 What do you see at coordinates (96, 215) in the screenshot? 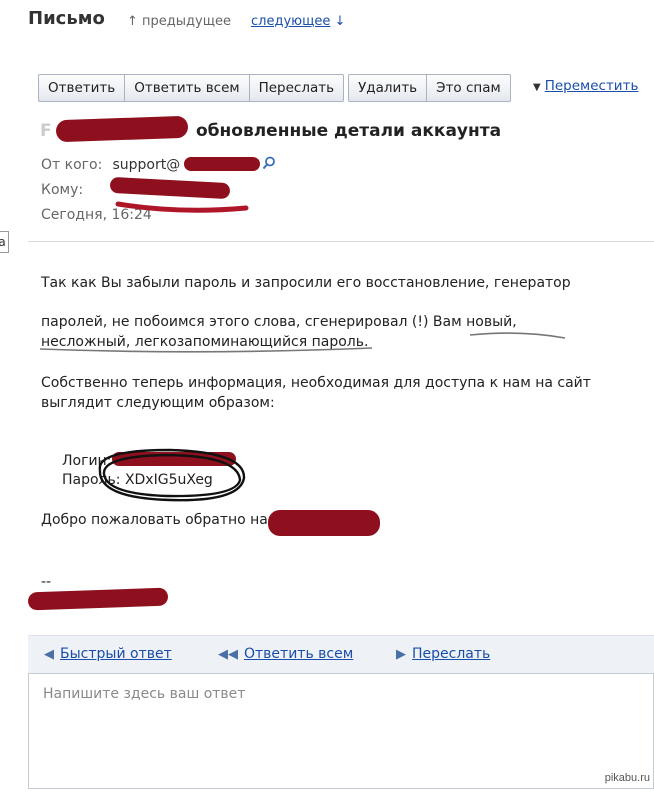
I see `message-date: Сегодня, 16:24` at bounding box center [96, 215].